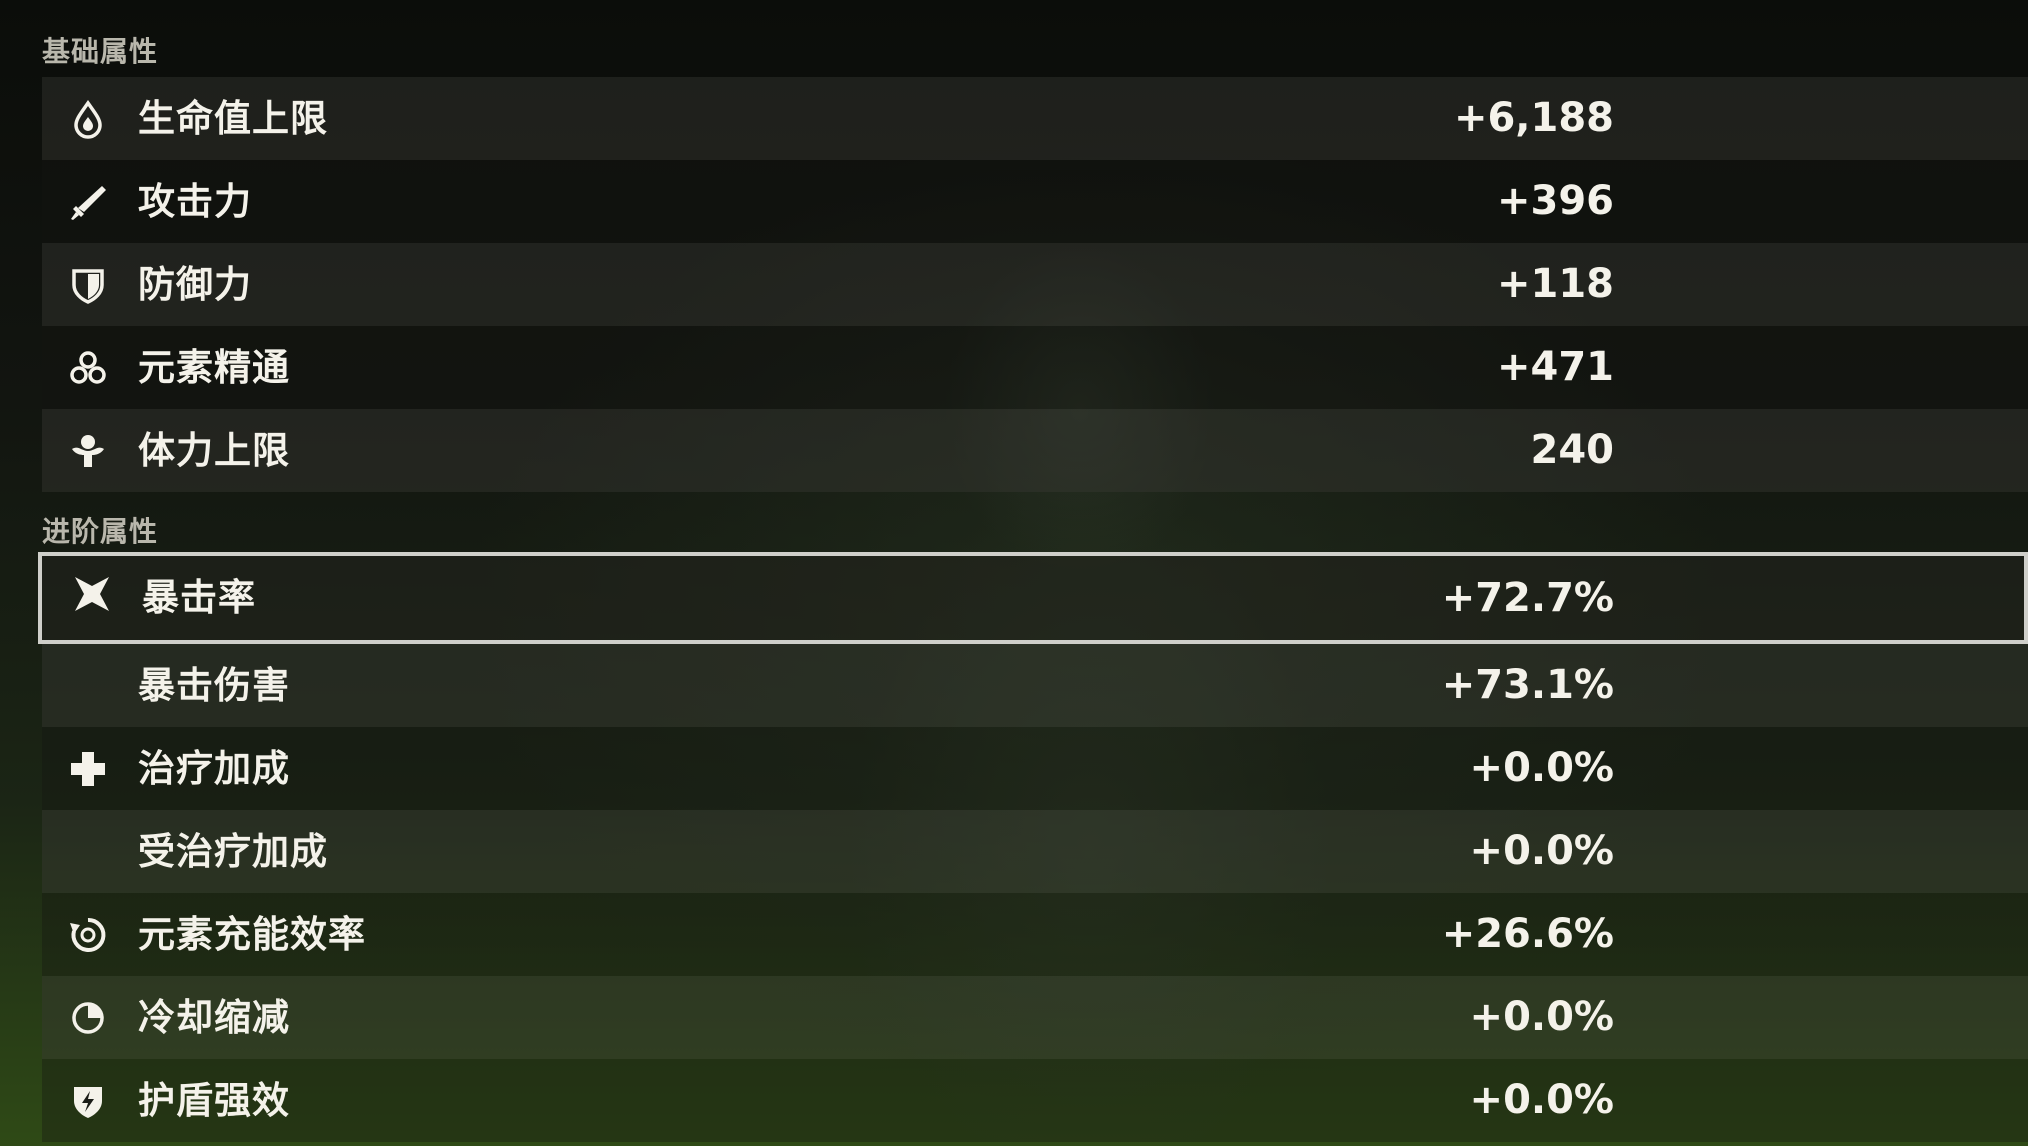  Describe the element at coordinates (100, 531) in the screenshot. I see `section-title-advanced: 进阶属性` at that location.